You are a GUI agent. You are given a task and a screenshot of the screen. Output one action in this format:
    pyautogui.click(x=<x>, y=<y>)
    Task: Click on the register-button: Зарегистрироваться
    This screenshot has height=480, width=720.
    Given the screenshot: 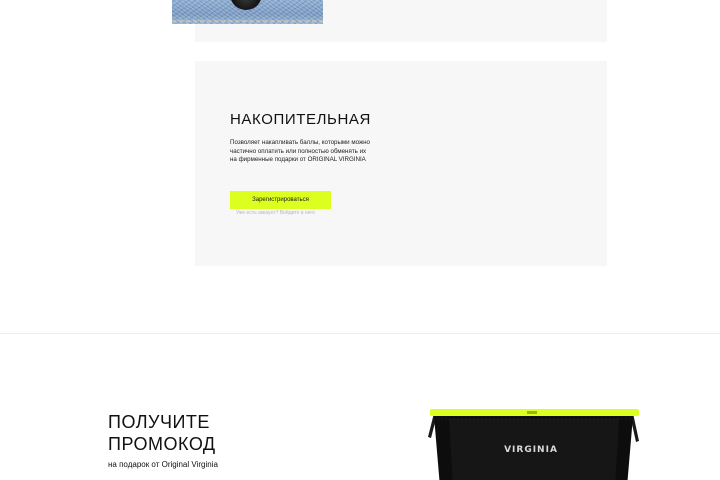 What is the action you would take?
    pyautogui.click(x=280, y=200)
    